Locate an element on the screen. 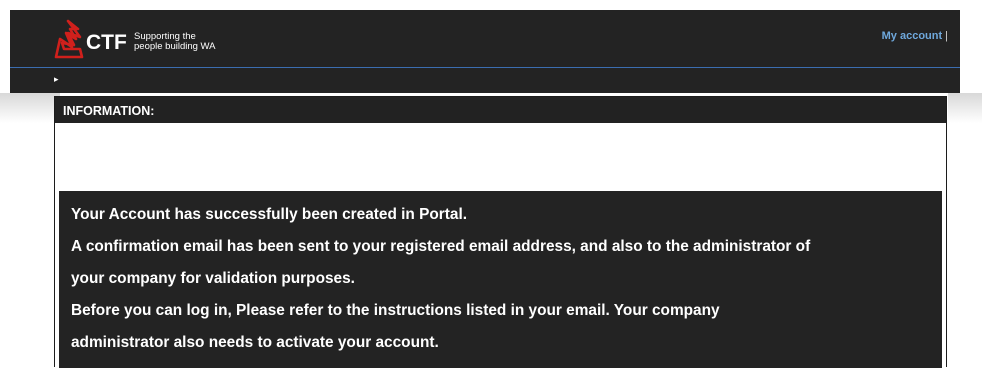  ctf-logo-mark-icon is located at coordinates (69, 39).